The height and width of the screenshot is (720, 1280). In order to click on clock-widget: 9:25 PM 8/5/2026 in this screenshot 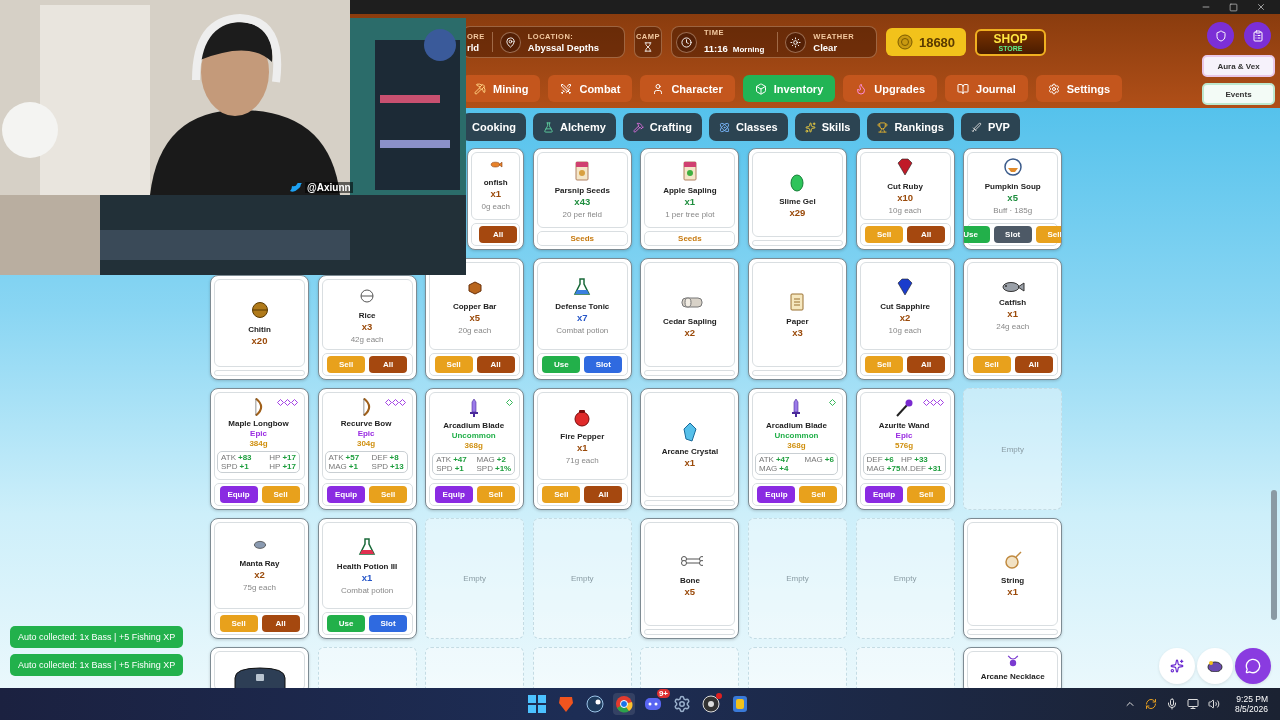, I will do `click(1251, 704)`.